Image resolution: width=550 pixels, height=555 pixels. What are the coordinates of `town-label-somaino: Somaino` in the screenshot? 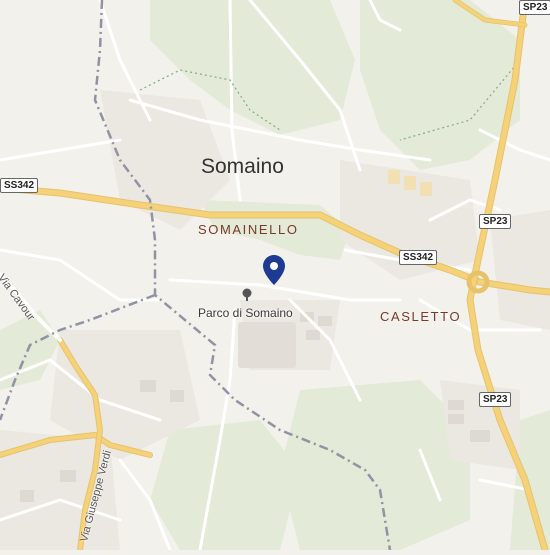 It's located at (242, 167).